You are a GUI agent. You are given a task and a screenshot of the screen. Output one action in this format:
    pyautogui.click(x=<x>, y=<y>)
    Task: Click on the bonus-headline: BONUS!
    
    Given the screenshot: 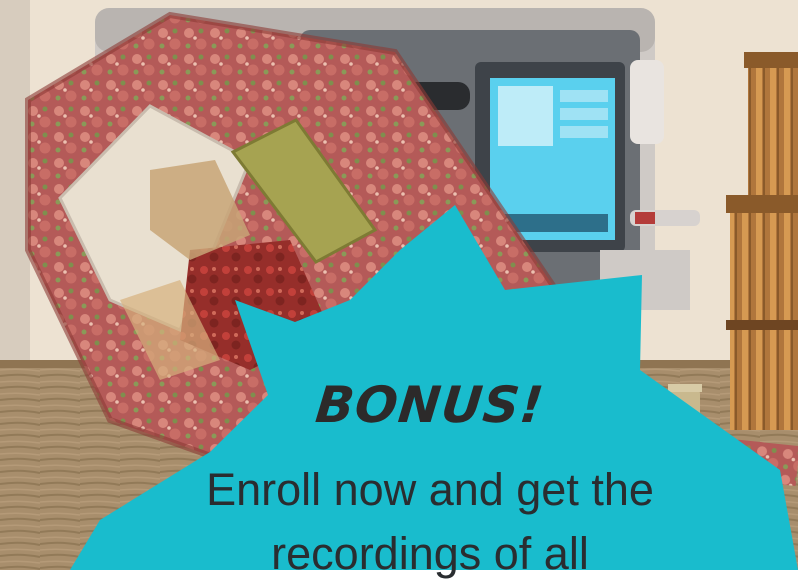 What is the action you would take?
    pyautogui.click(x=430, y=405)
    